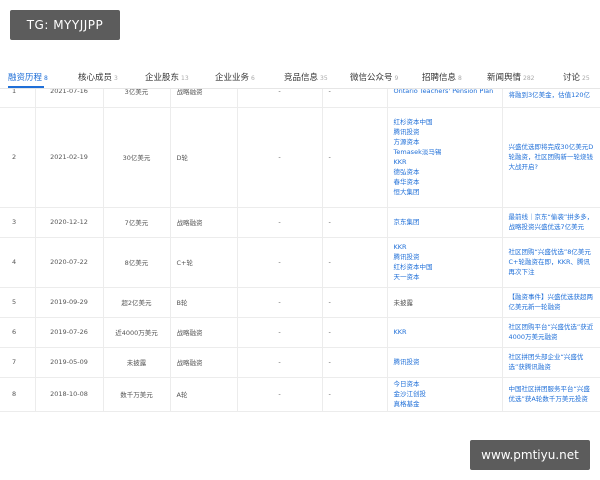  What do you see at coordinates (137, 394) in the screenshot?
I see `row-amount: 数千万美元` at bounding box center [137, 394].